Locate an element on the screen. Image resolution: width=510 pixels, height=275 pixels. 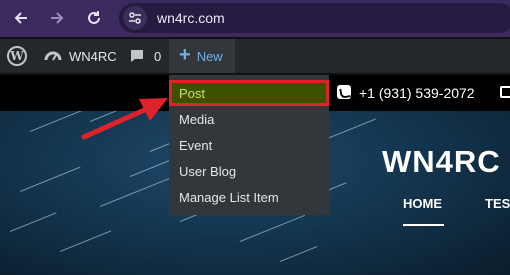
browser-toolbar: wn4rc.com is located at coordinates (255, 18).